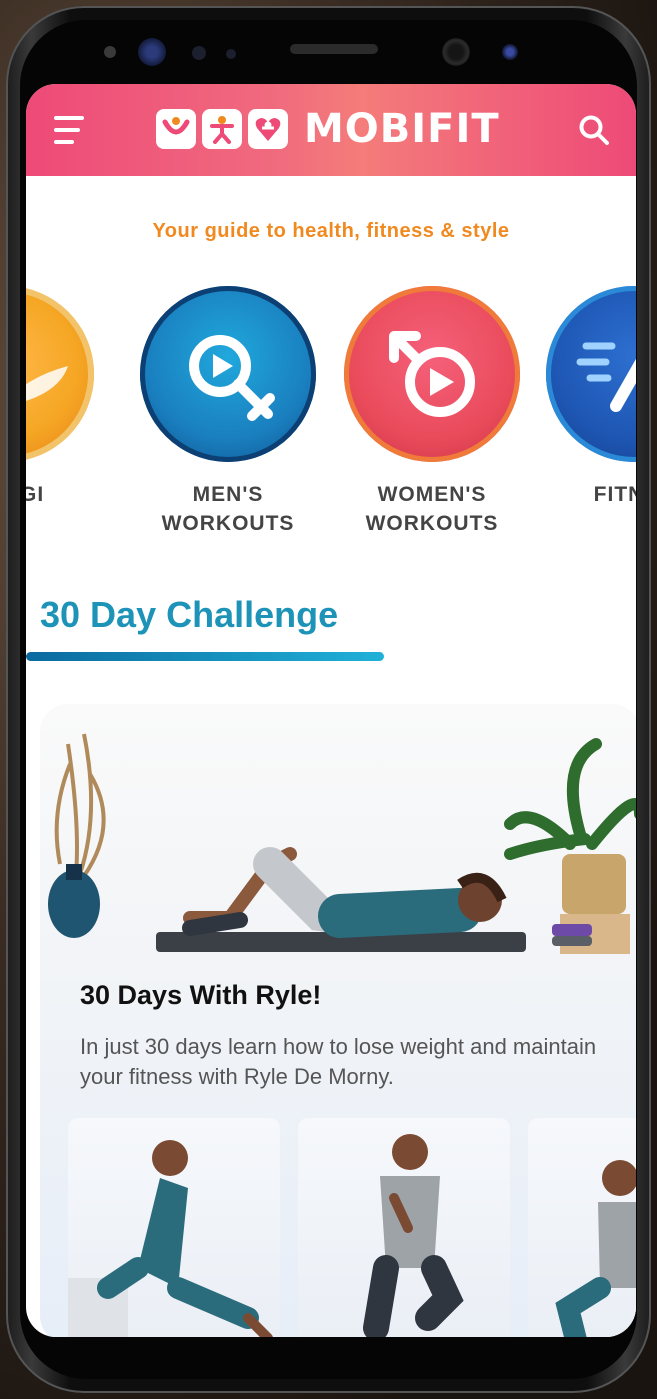  What do you see at coordinates (189, 614) in the screenshot?
I see `section-title: 30 Day Challenge` at bounding box center [189, 614].